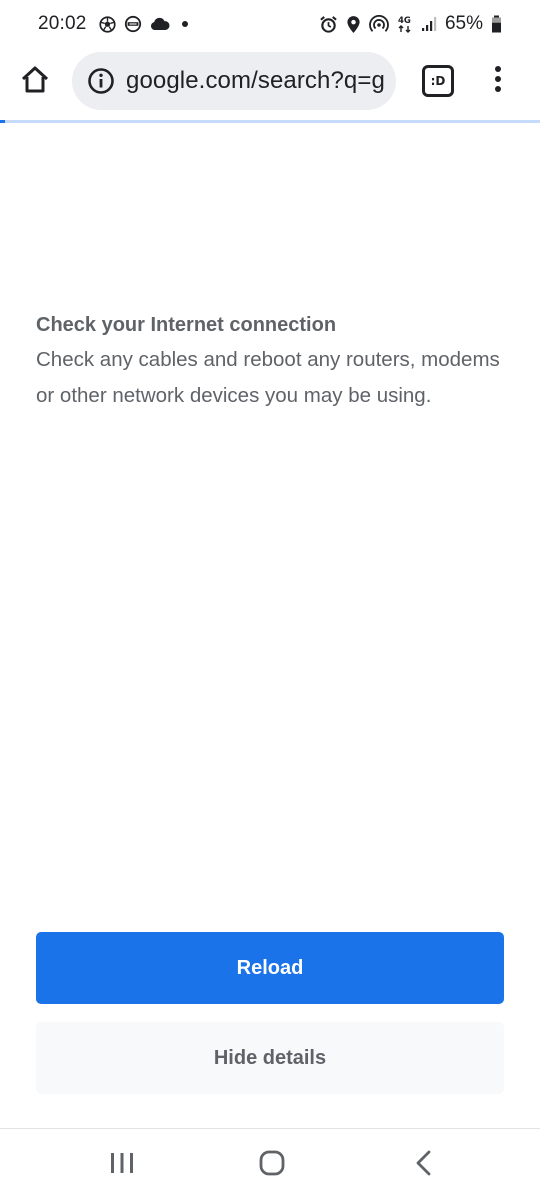 The width and height of the screenshot is (540, 1200). I want to click on page-load-progress, so click(270, 121).